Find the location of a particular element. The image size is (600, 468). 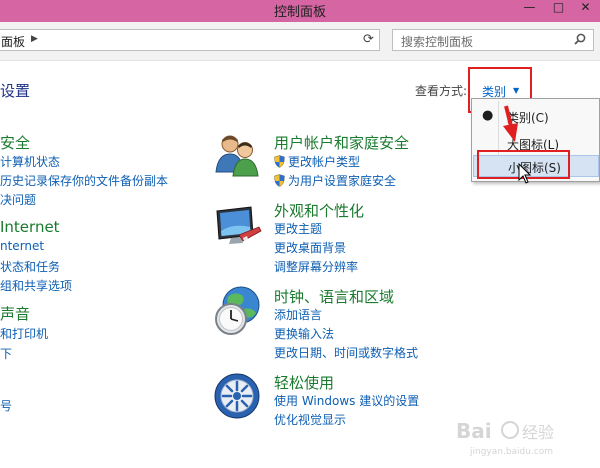

search-icon is located at coordinates (580, 39).